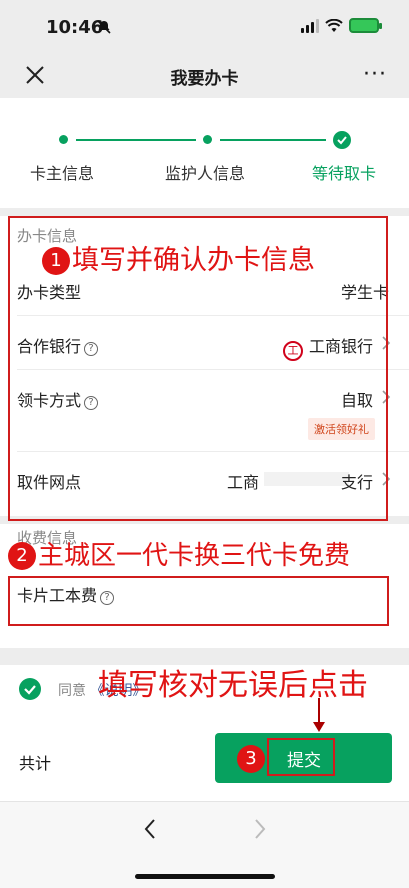 This screenshot has width=409, height=888. What do you see at coordinates (344, 173) in the screenshot?
I see `step-label-3: 等待取卡` at bounding box center [344, 173].